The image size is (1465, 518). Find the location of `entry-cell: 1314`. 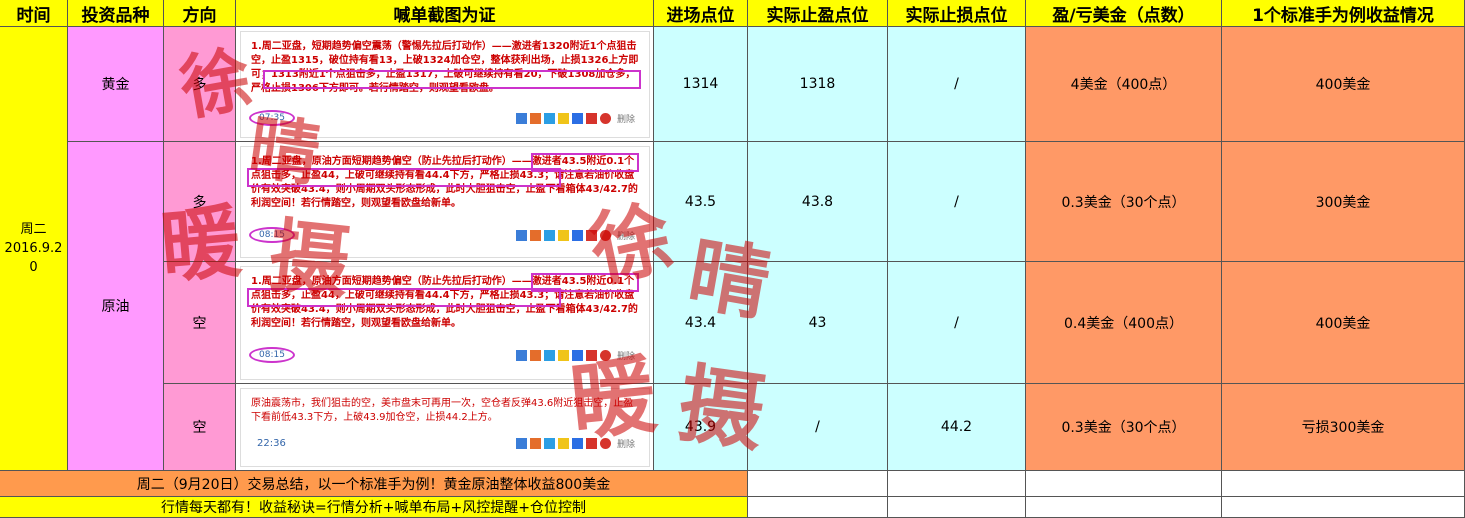

entry-cell: 1314 is located at coordinates (701, 84).